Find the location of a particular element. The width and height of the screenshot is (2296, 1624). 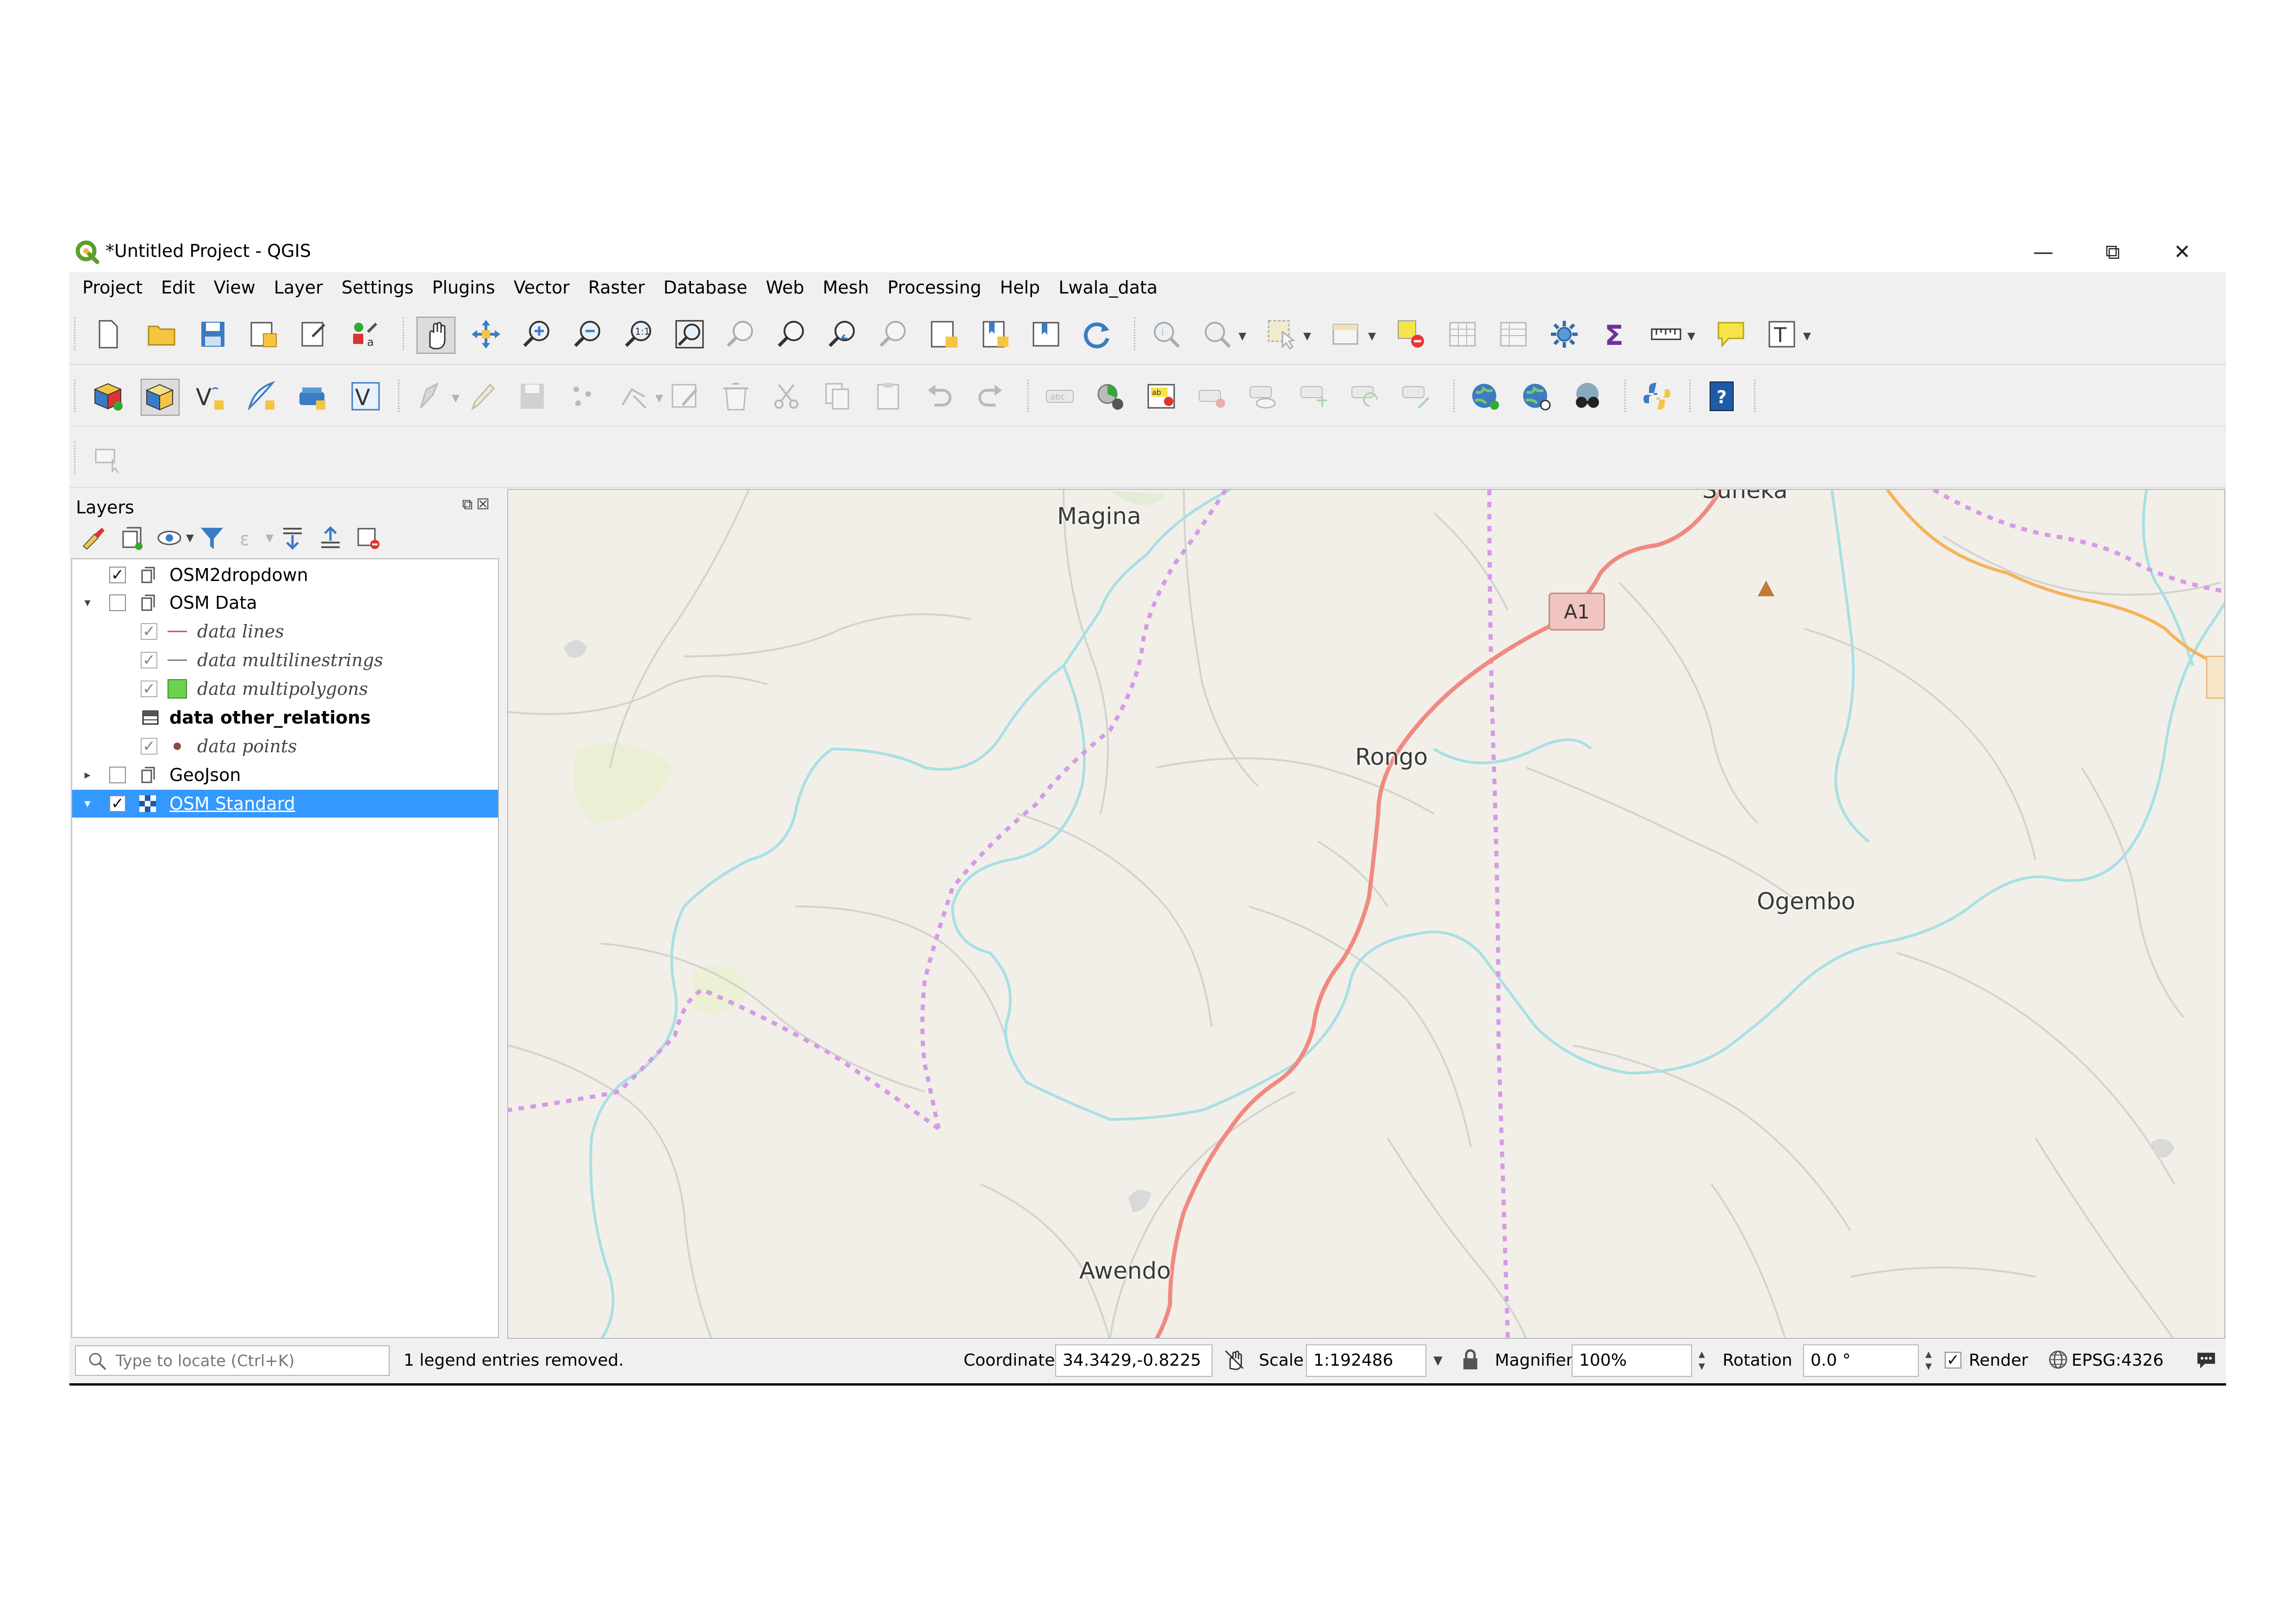

crs-globe-icon is located at coordinates (2058, 1359).